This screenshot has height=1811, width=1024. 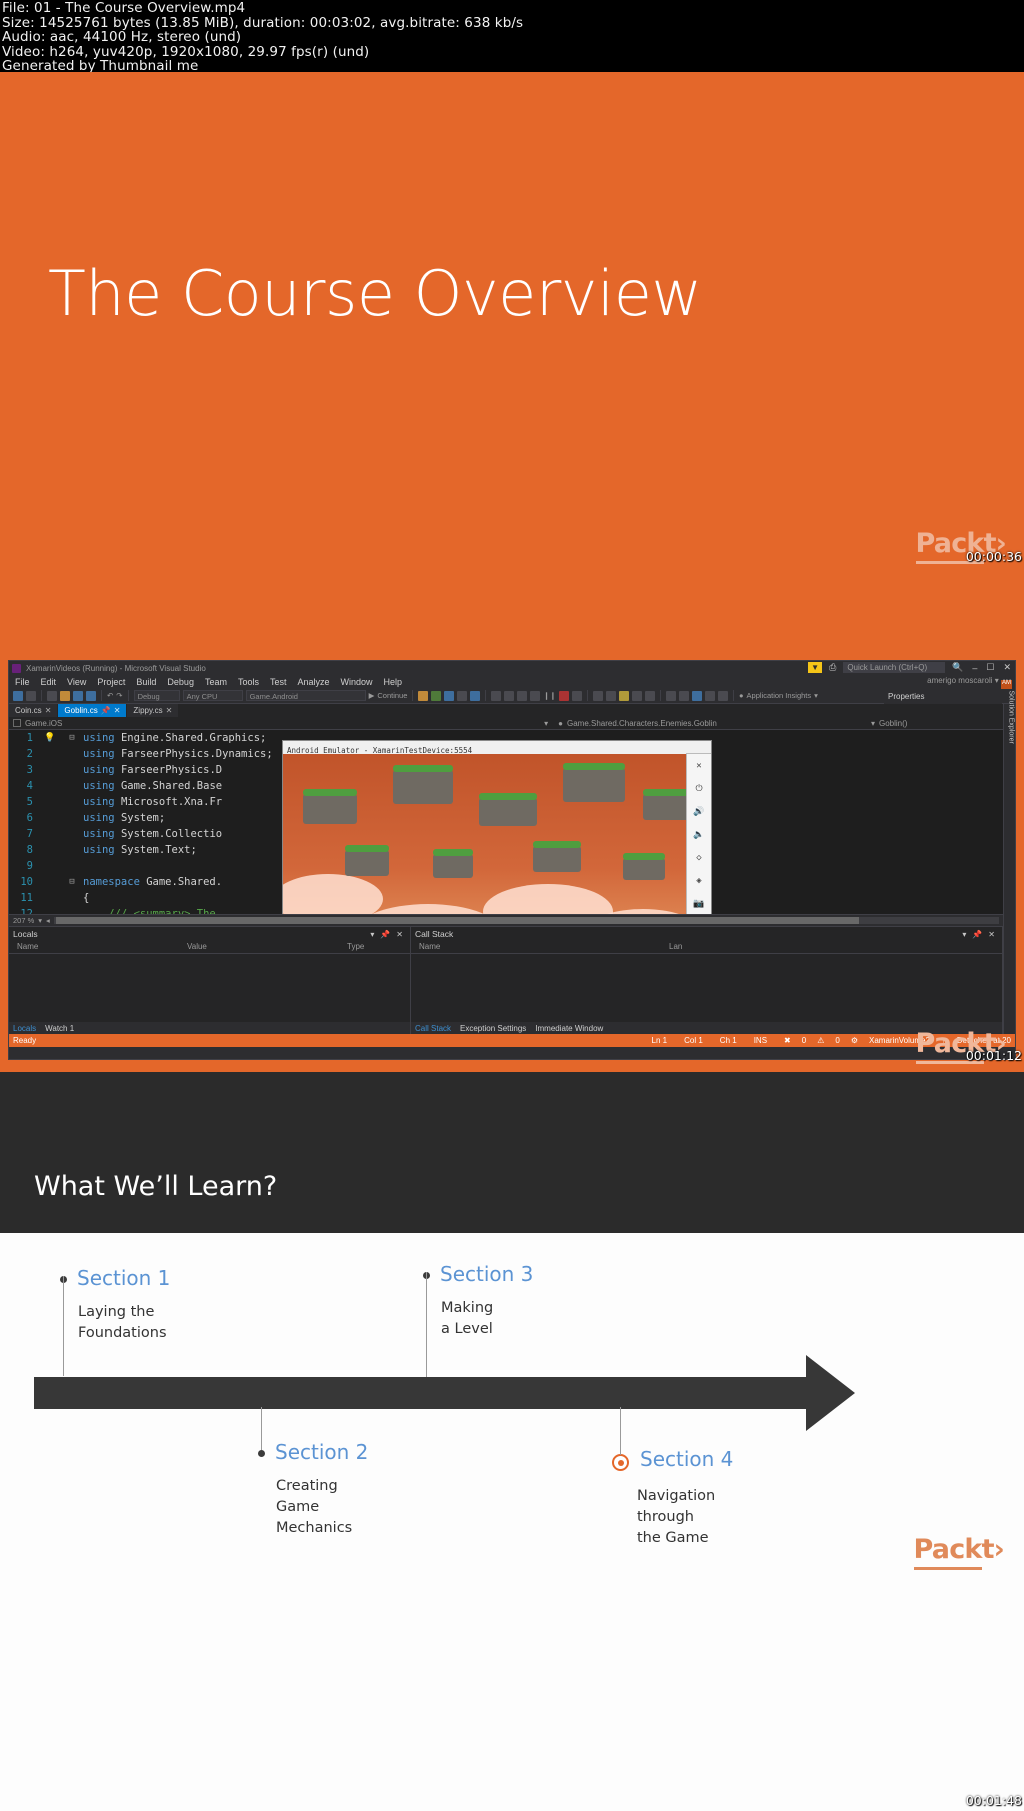 What do you see at coordinates (18, 695) in the screenshot?
I see `navigate-backward-icon` at bounding box center [18, 695].